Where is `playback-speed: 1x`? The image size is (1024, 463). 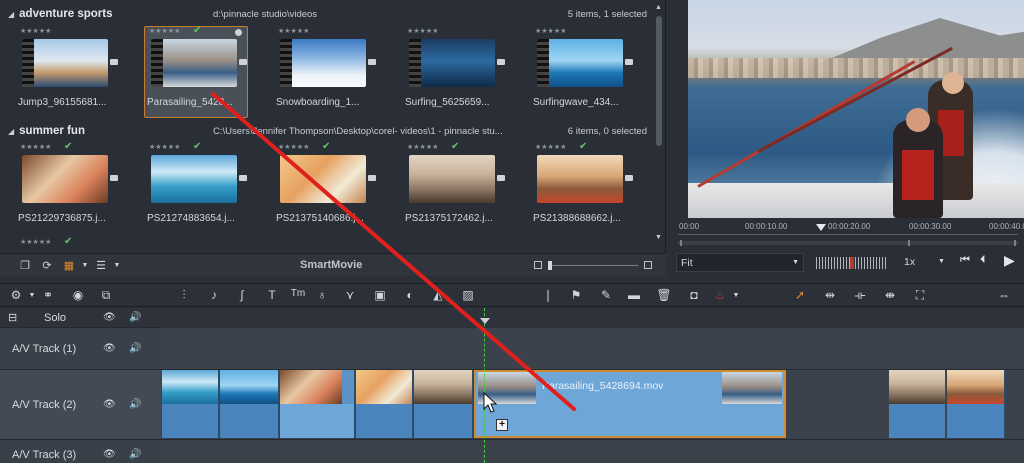
playback-speed: 1x is located at coordinates (909, 262).